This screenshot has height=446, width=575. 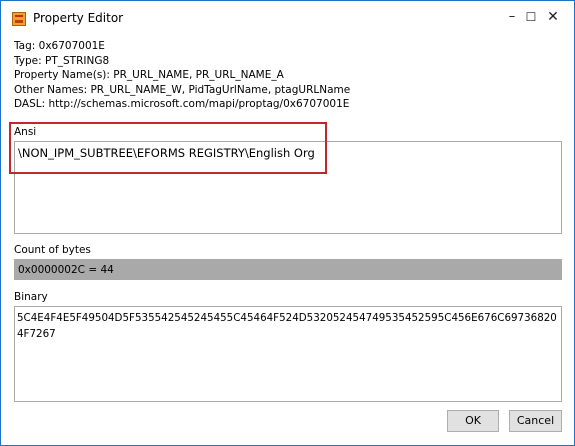 What do you see at coordinates (31, 297) in the screenshot?
I see `binary-label: Binary` at bounding box center [31, 297].